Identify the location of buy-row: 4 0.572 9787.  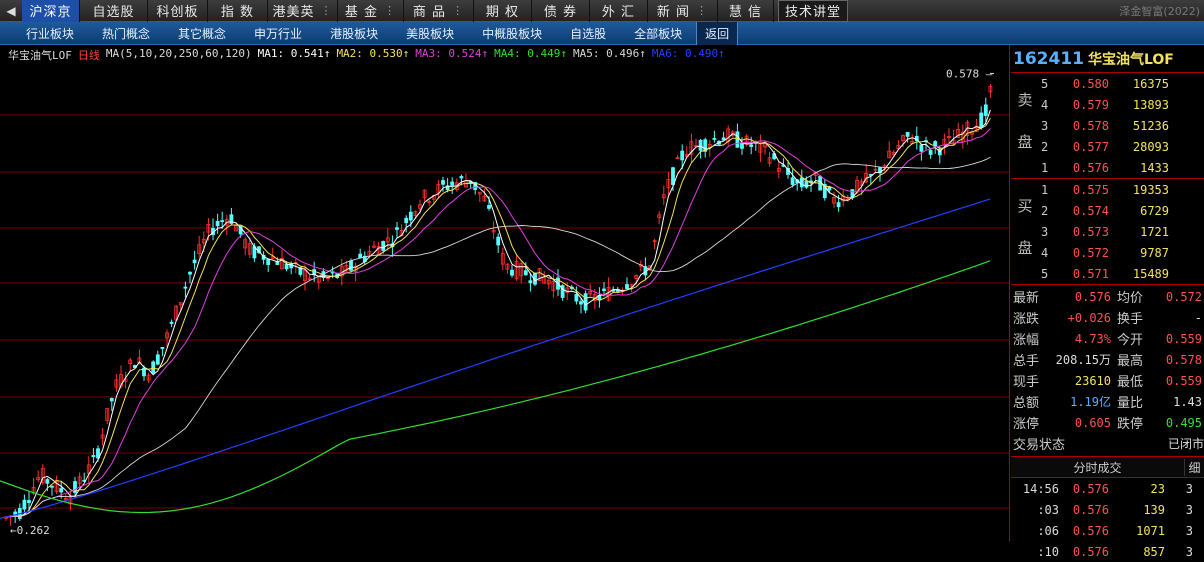
(1107, 252).